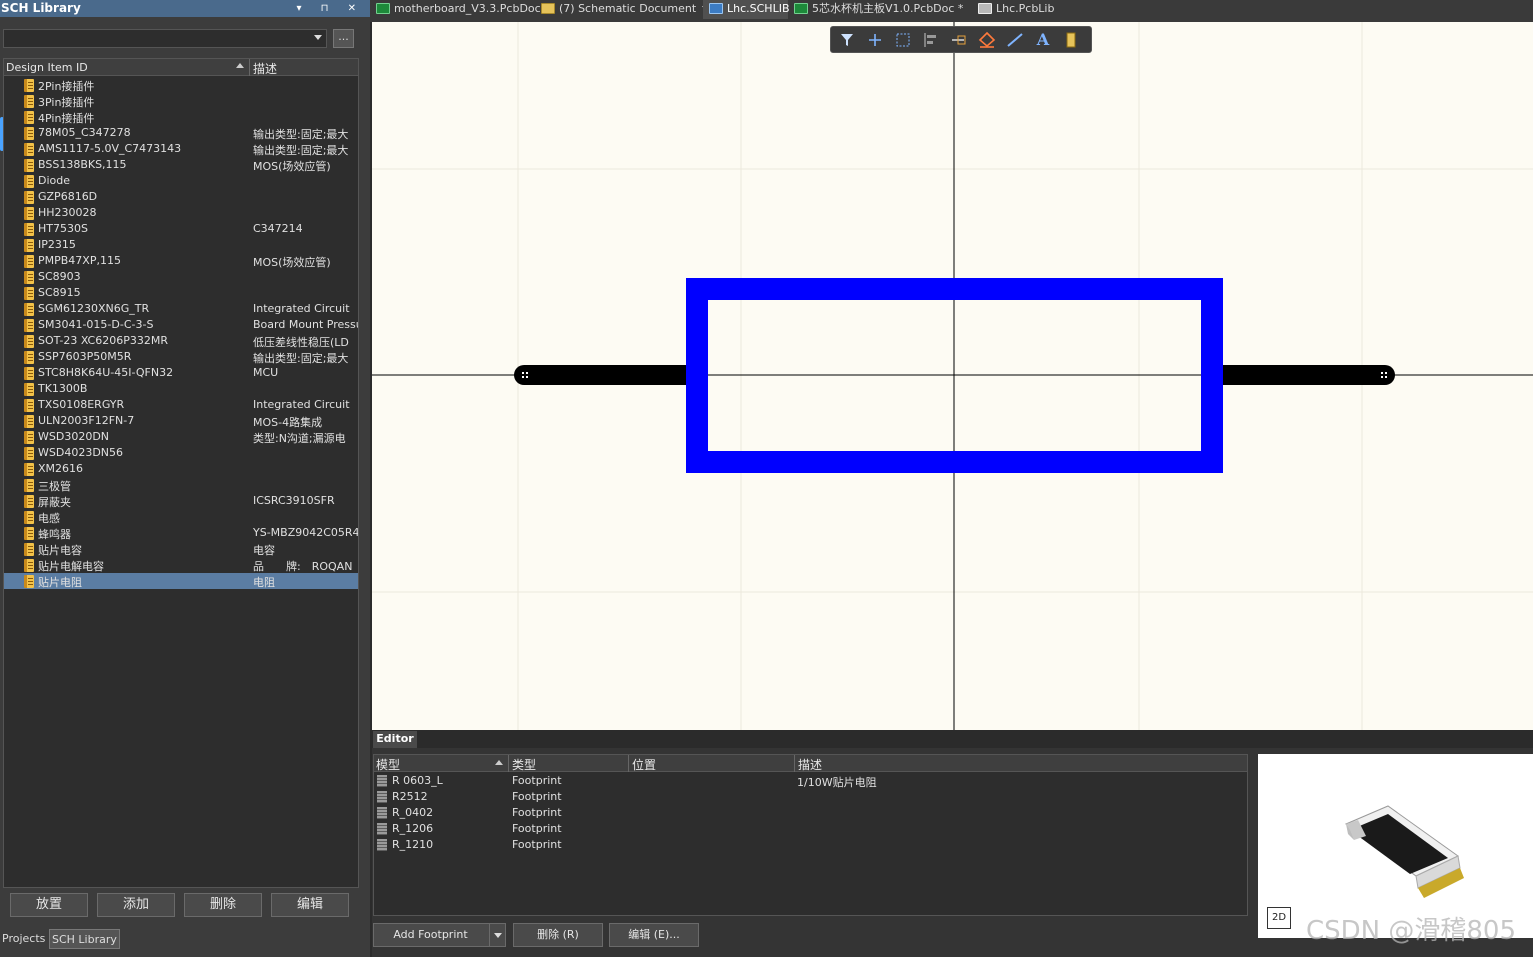 This screenshot has height=957, width=1533. I want to click on library-item-row: IP2315, so click(181, 245).